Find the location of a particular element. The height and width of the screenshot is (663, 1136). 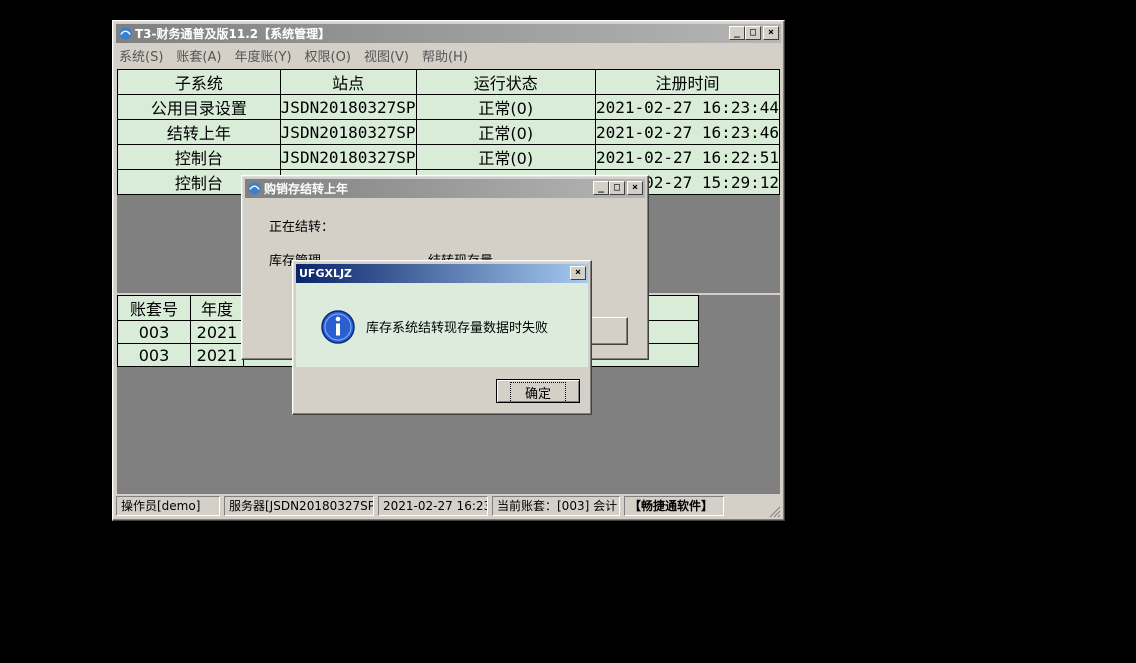

cell-time: 2021-02-27 16:23:46 is located at coordinates (687, 132).